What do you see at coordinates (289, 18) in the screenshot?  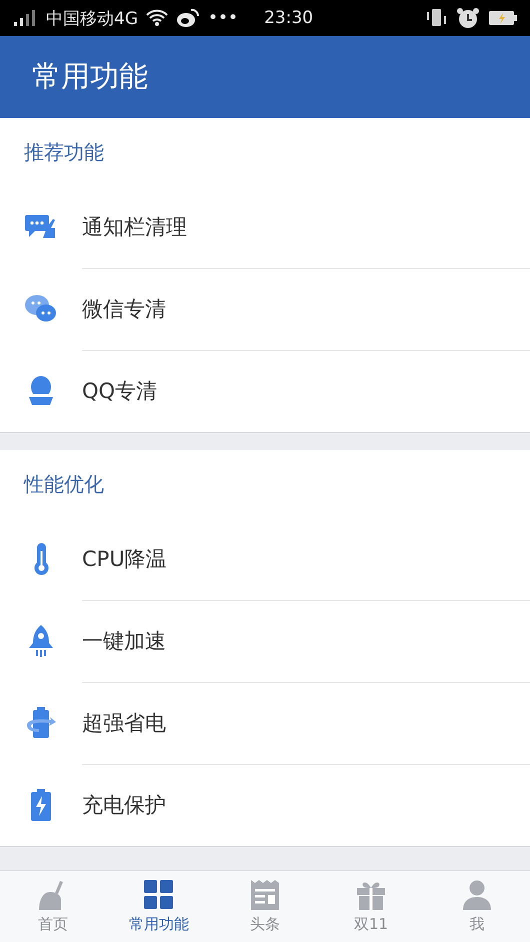 I see `status-time: 23:30` at bounding box center [289, 18].